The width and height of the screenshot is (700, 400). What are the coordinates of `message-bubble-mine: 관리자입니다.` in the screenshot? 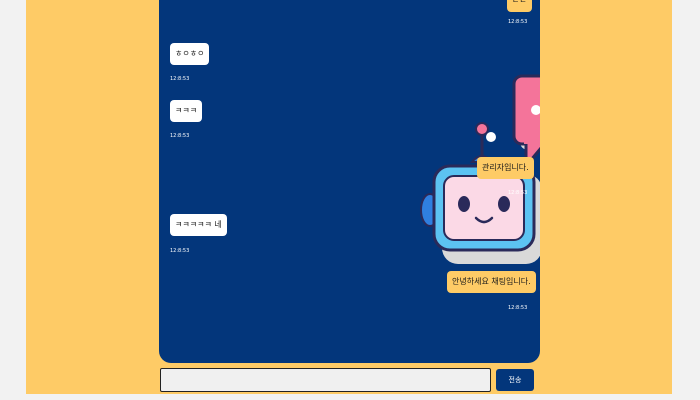 It's located at (505, 168).